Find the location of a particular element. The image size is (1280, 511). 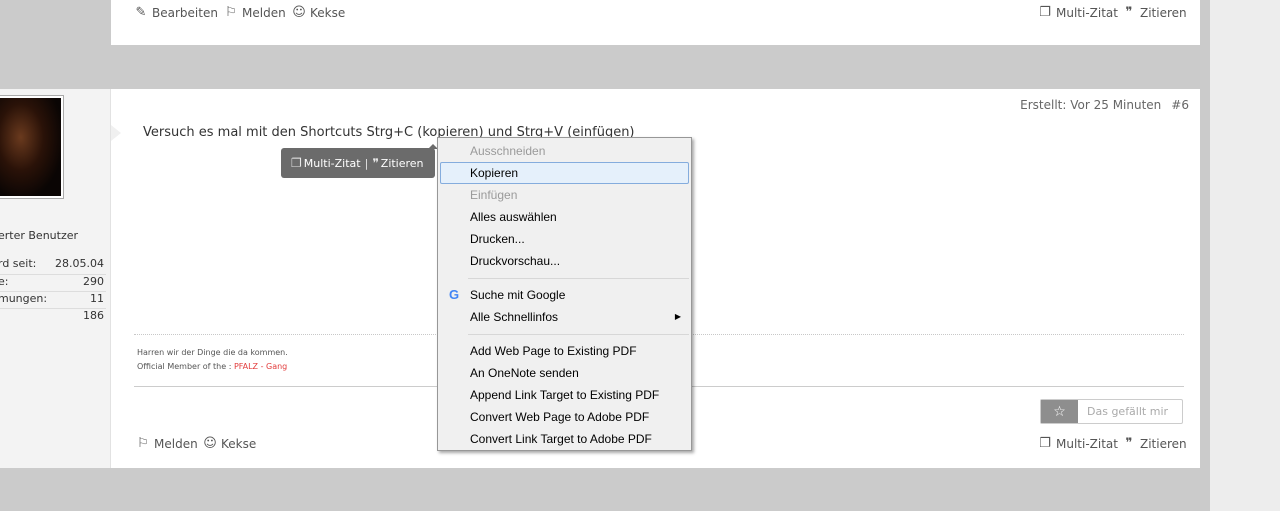

star-icon: ☆ is located at coordinates (1059, 411).